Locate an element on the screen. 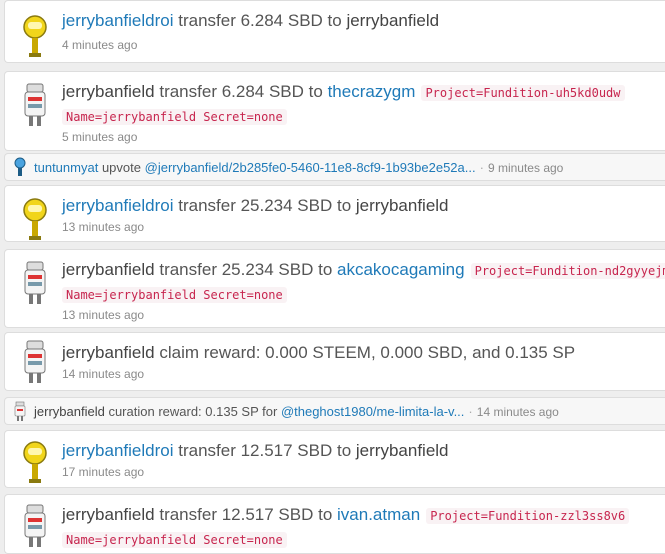 This screenshot has width=665, height=554. timestamp: 9 minutes ago is located at coordinates (525, 168).